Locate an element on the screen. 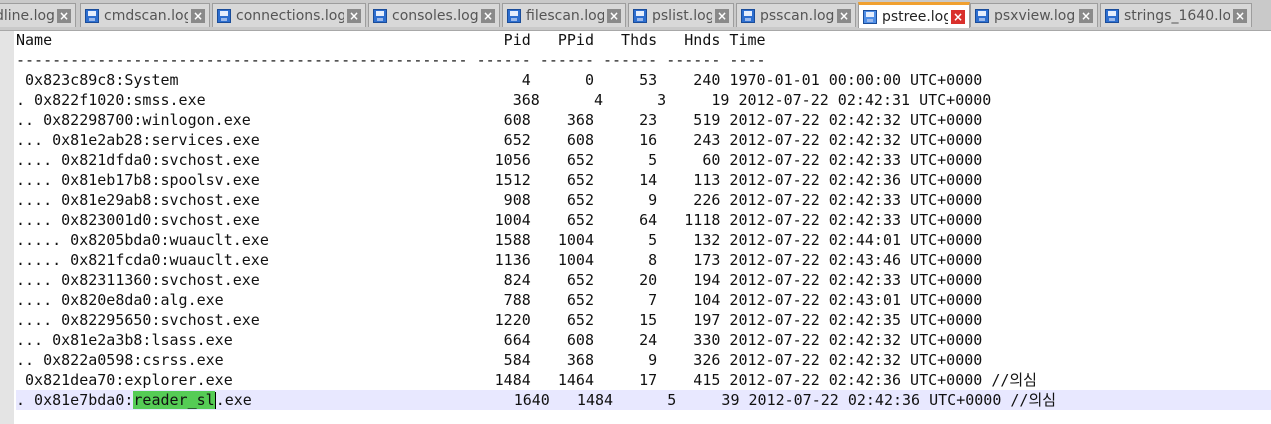 Image resolution: width=1271 pixels, height=424 pixels. tab-5: pslist.log × is located at coordinates (681, 15).